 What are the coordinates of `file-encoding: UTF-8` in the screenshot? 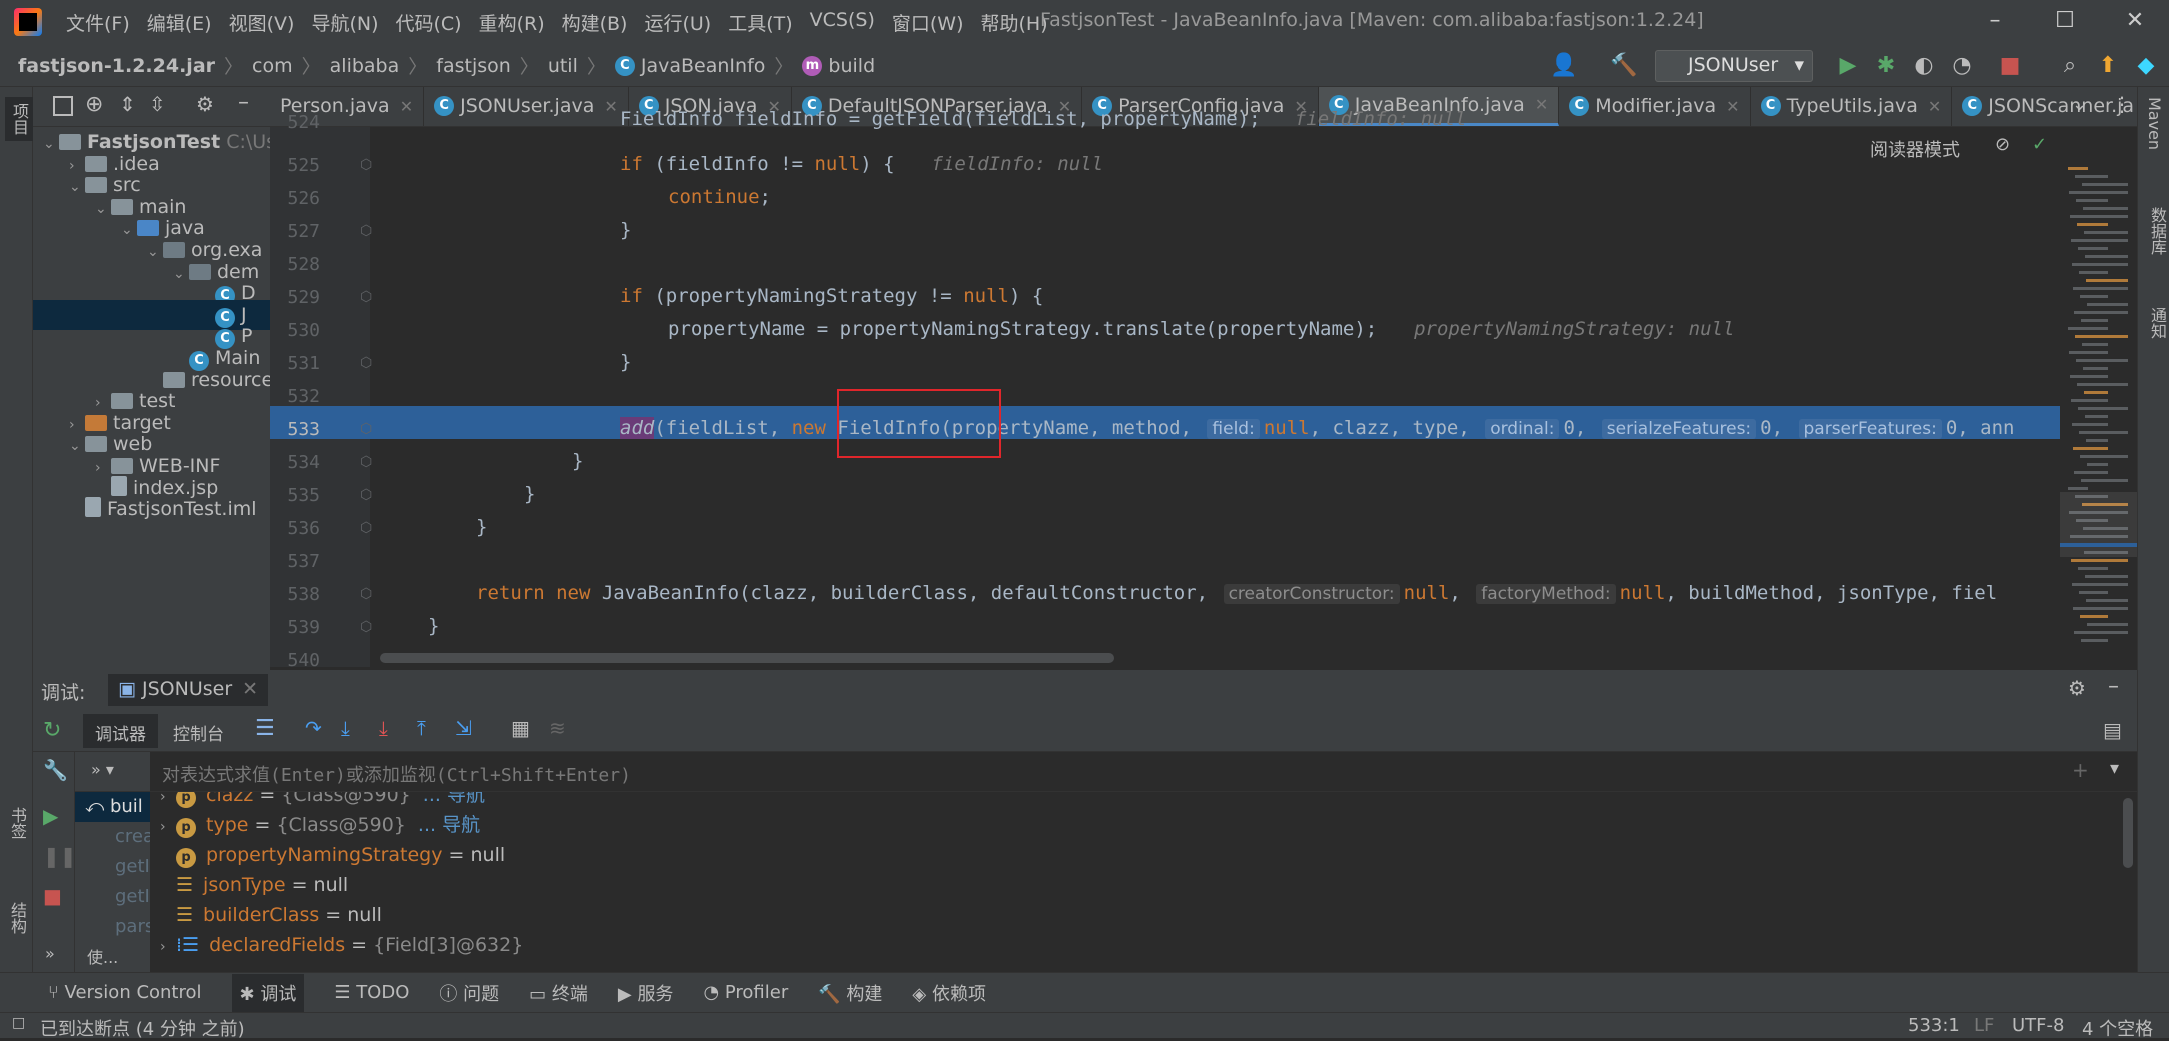 It's located at (2038, 1025).